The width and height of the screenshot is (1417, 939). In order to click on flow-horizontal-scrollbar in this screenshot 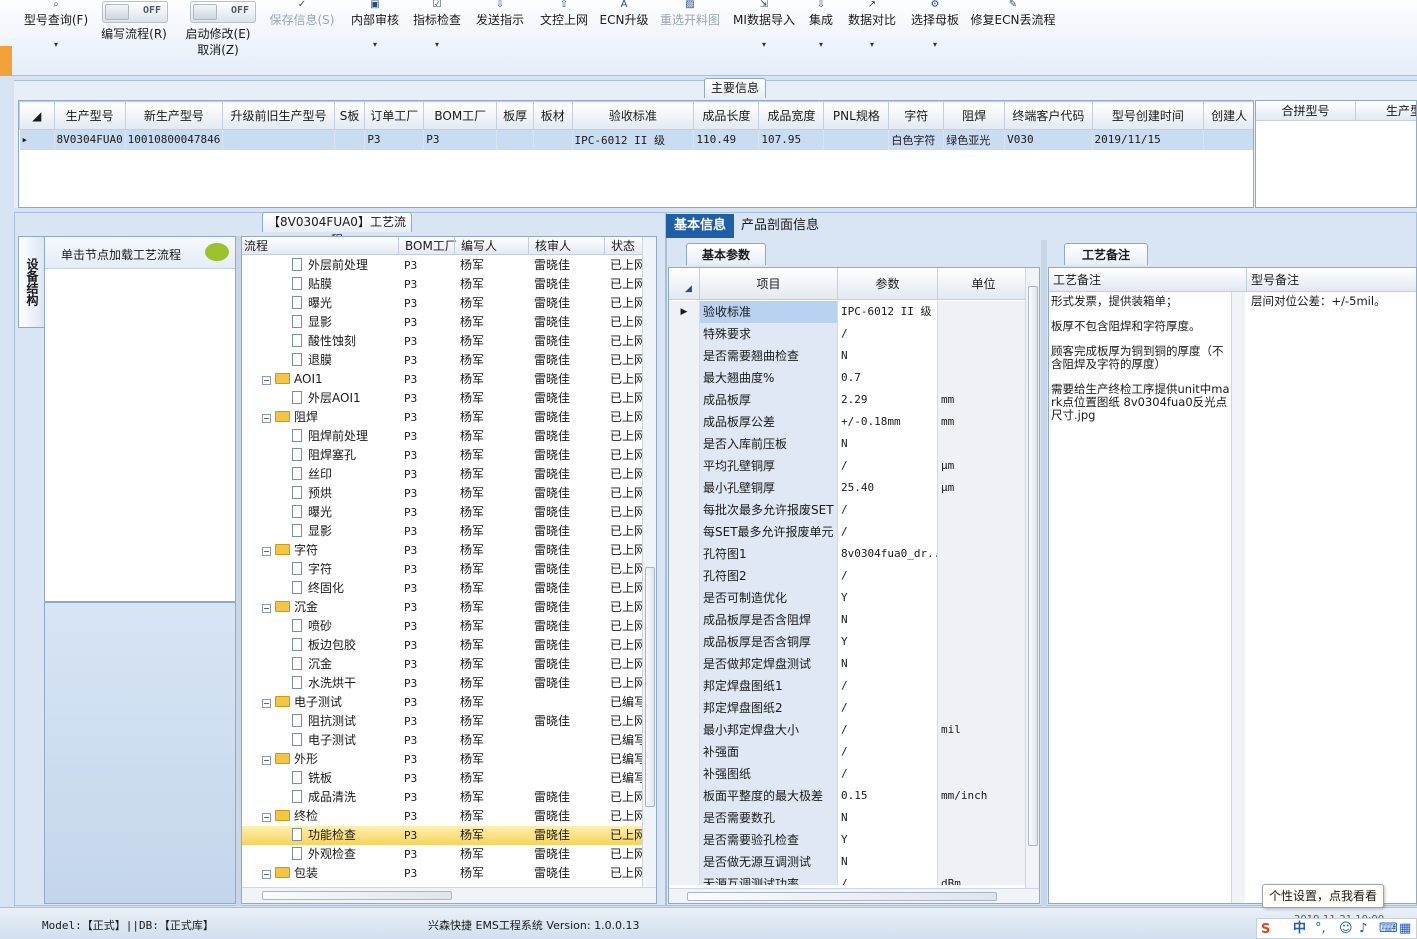, I will do `click(449, 895)`.